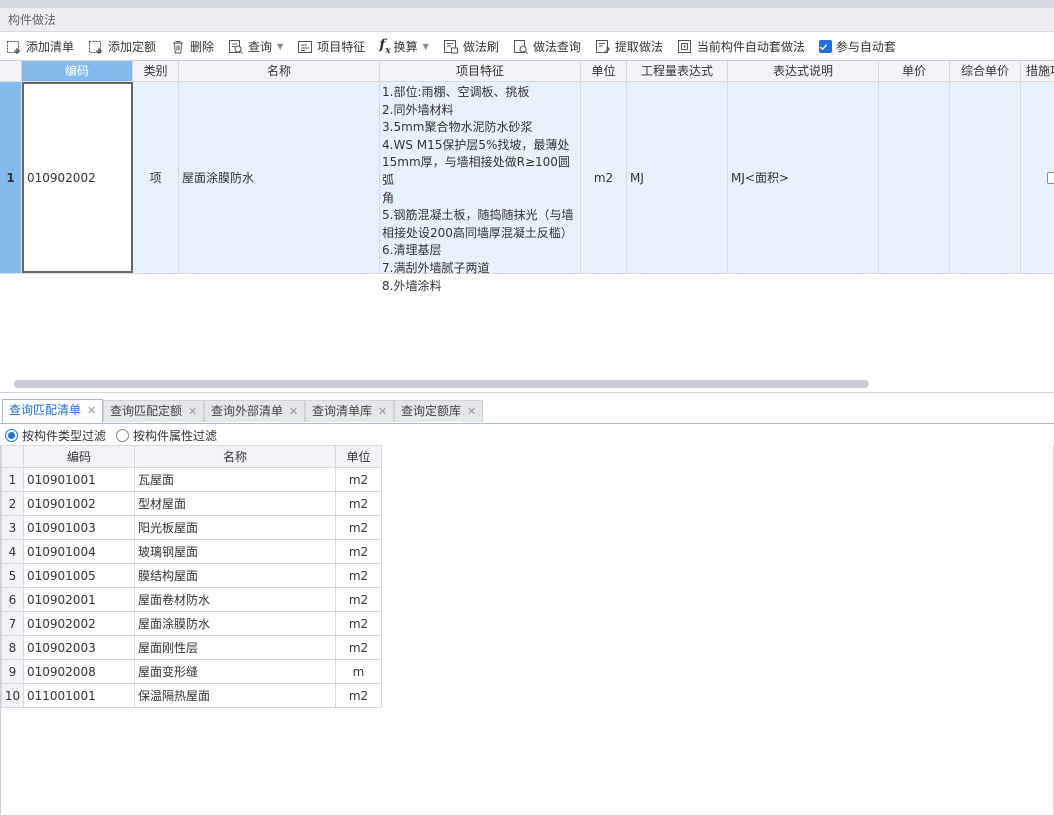 This screenshot has height=816, width=1054. I want to click on col-measure-header: 措施项, so click(1037, 71).